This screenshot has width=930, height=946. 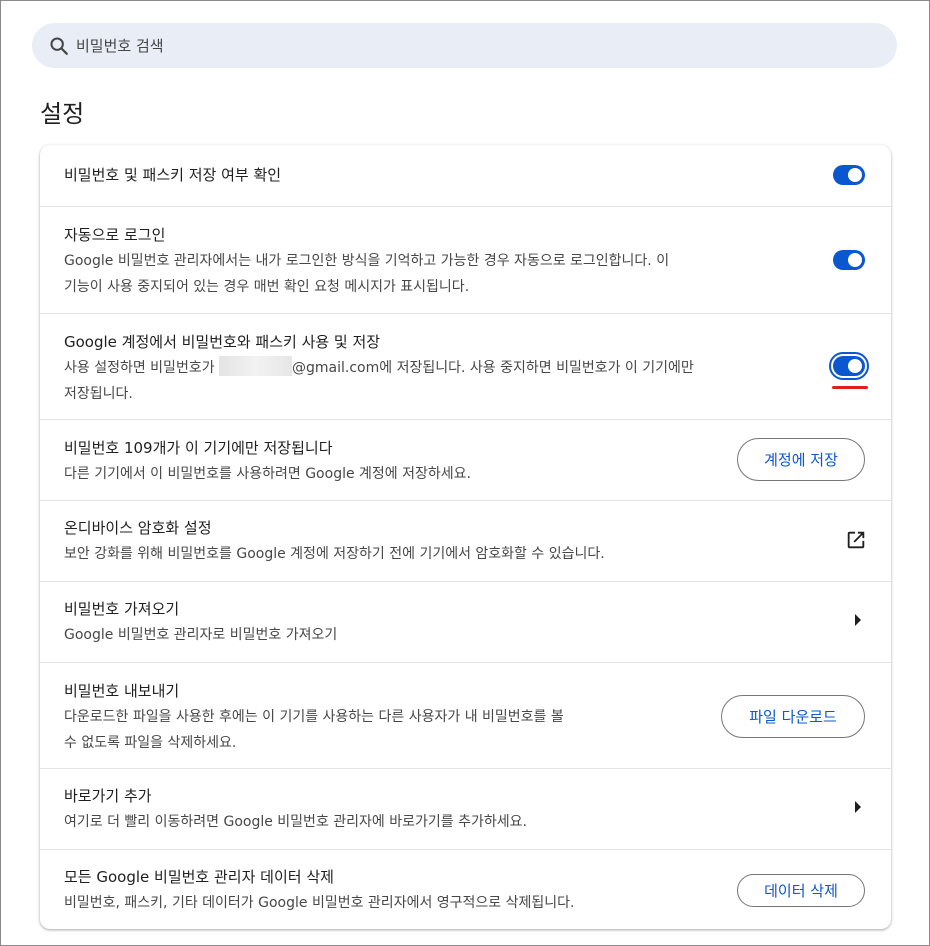 I want to click on setting-title: 비밀번호 109개가 이 기기에만 저장됩니다, so click(x=198, y=448).